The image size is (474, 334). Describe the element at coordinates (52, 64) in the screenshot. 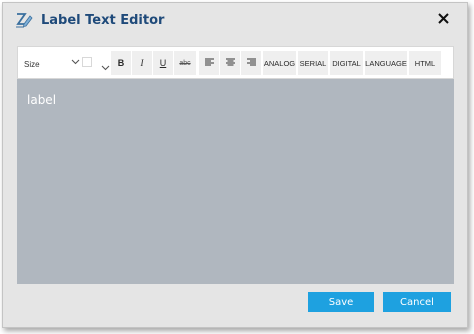

I see `font-size-select: Size` at that location.